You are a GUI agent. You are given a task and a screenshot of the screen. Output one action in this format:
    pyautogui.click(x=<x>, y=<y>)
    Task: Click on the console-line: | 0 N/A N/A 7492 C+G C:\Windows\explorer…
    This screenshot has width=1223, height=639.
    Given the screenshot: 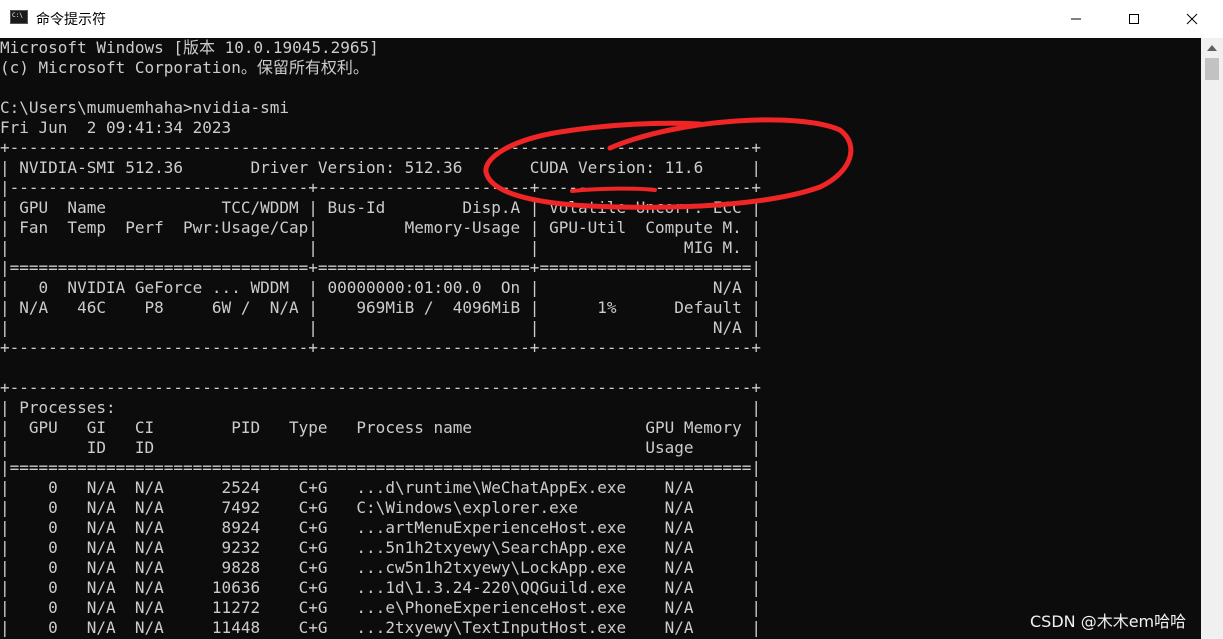 What is the action you would take?
    pyautogui.click(x=380, y=507)
    